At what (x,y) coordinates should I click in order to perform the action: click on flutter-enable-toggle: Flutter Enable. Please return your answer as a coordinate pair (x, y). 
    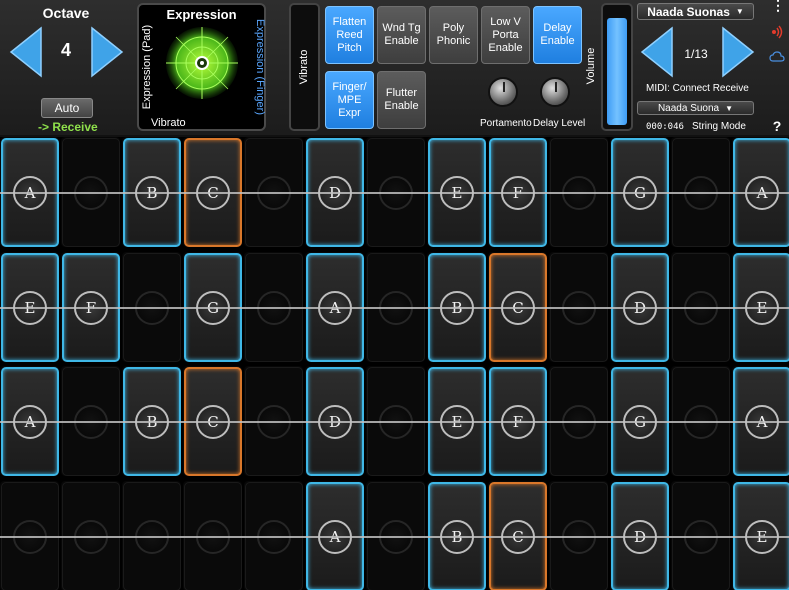
    Looking at the image, I should click on (401, 100).